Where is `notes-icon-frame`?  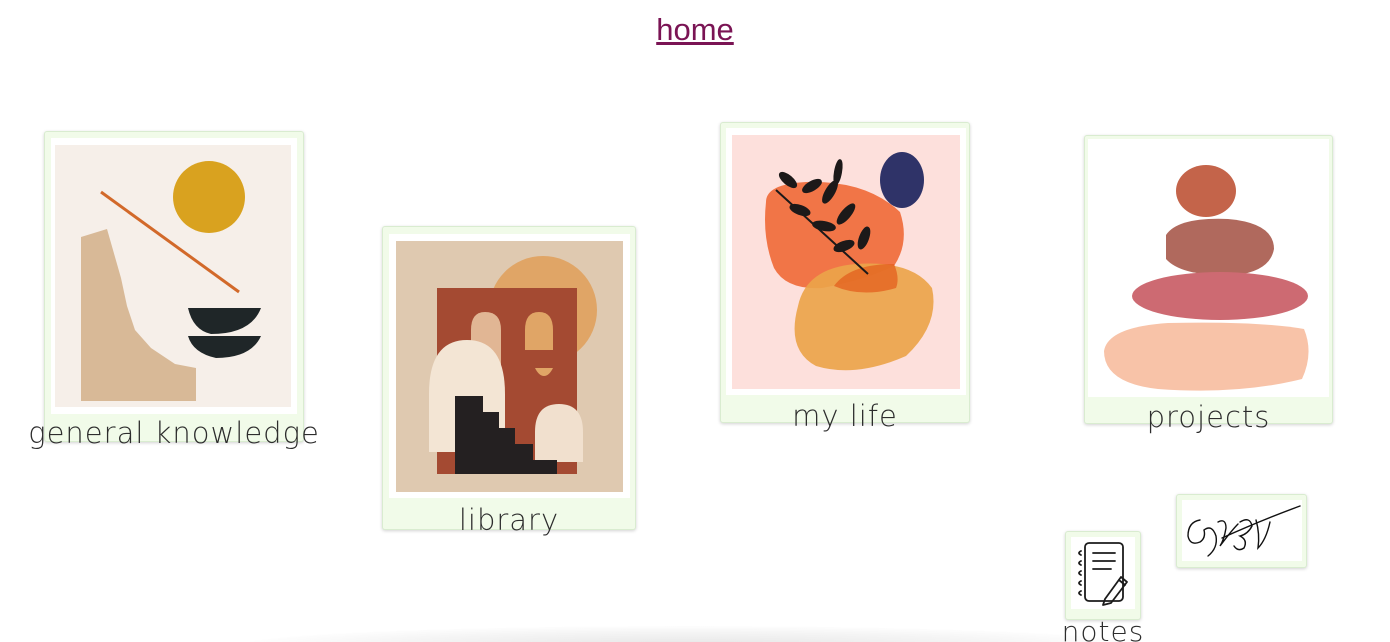
notes-icon-frame is located at coordinates (1103, 573).